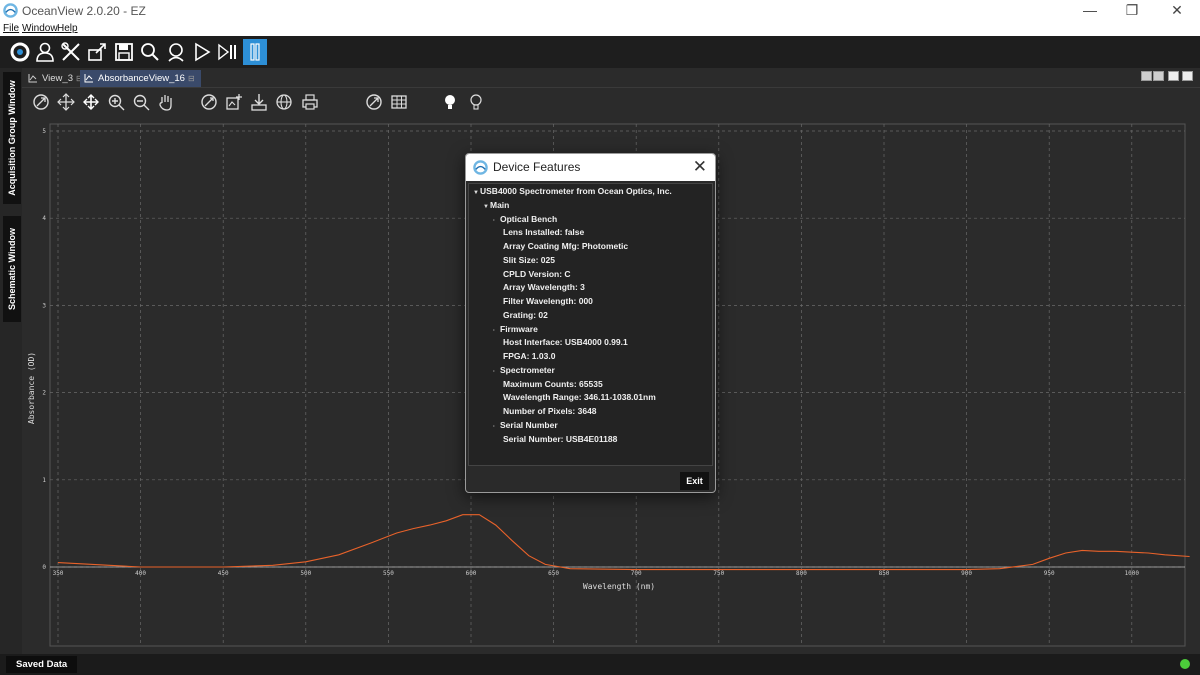  Describe the element at coordinates (600, 29) in the screenshot. I see `menu-bar: File Window Help` at that location.